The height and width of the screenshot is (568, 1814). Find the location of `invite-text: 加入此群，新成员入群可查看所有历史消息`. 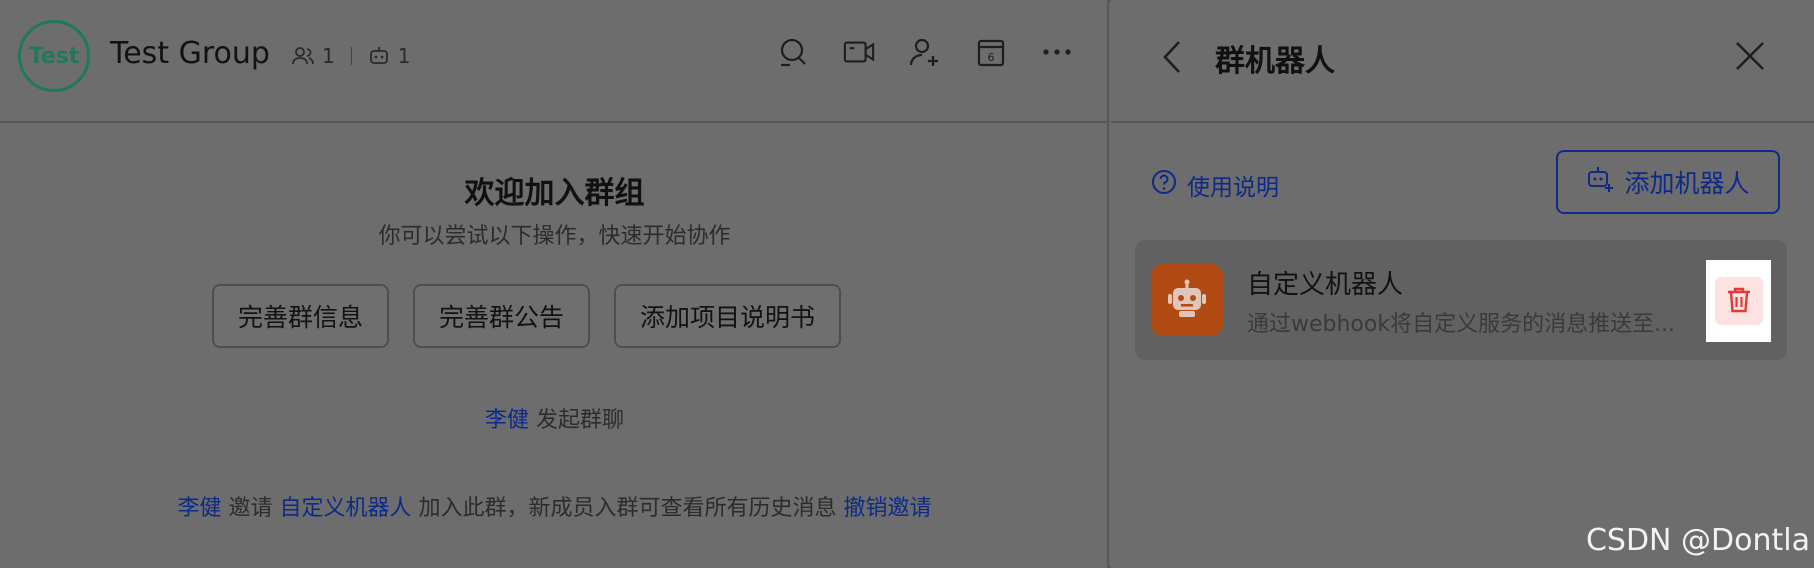

invite-text: 加入此群，新成员入群可查看所有历史消息 is located at coordinates (627, 508).